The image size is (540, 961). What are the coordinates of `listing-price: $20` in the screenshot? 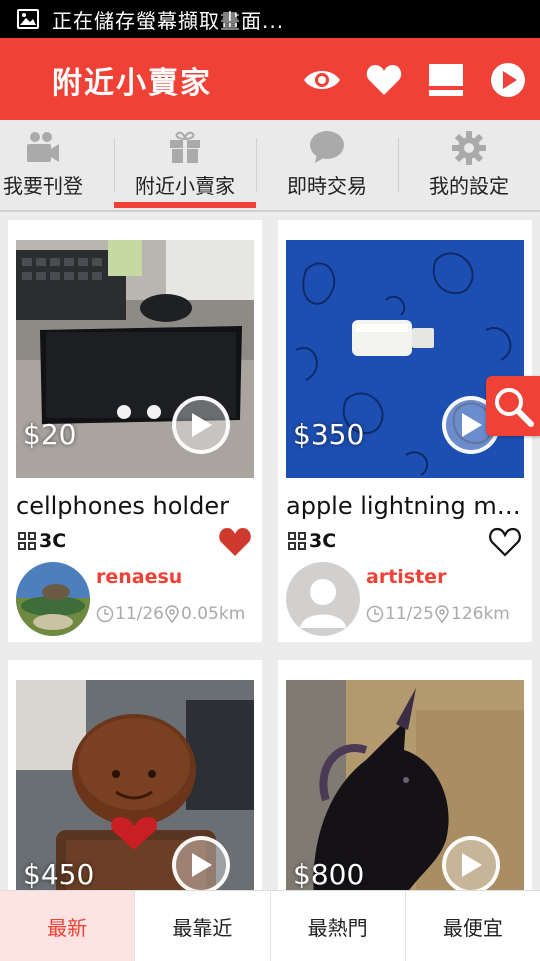 It's located at (50, 434).